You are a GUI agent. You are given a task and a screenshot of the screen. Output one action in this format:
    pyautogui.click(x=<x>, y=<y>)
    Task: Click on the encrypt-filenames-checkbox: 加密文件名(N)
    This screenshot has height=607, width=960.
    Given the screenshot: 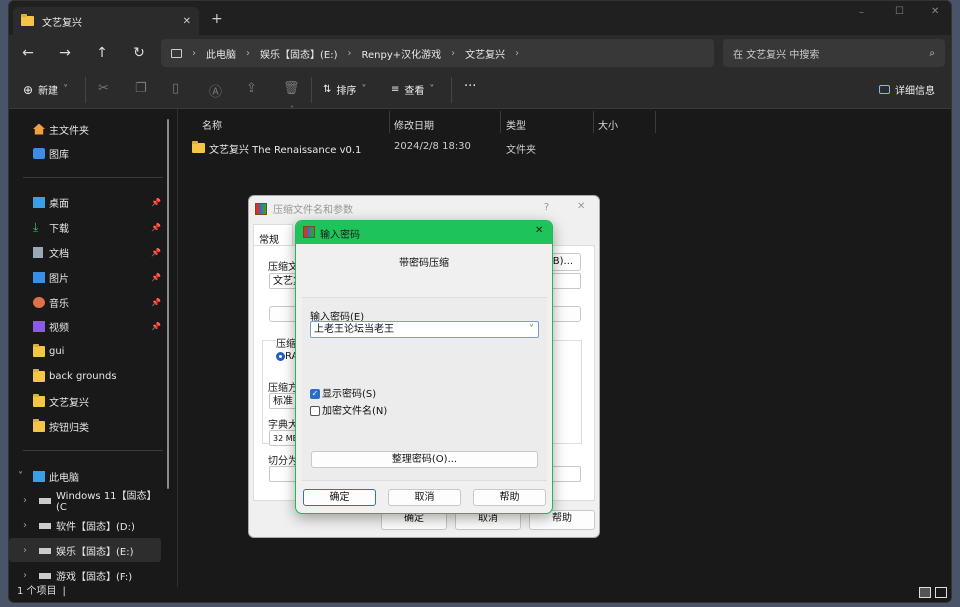 What is the action you would take?
    pyautogui.click(x=348, y=409)
    